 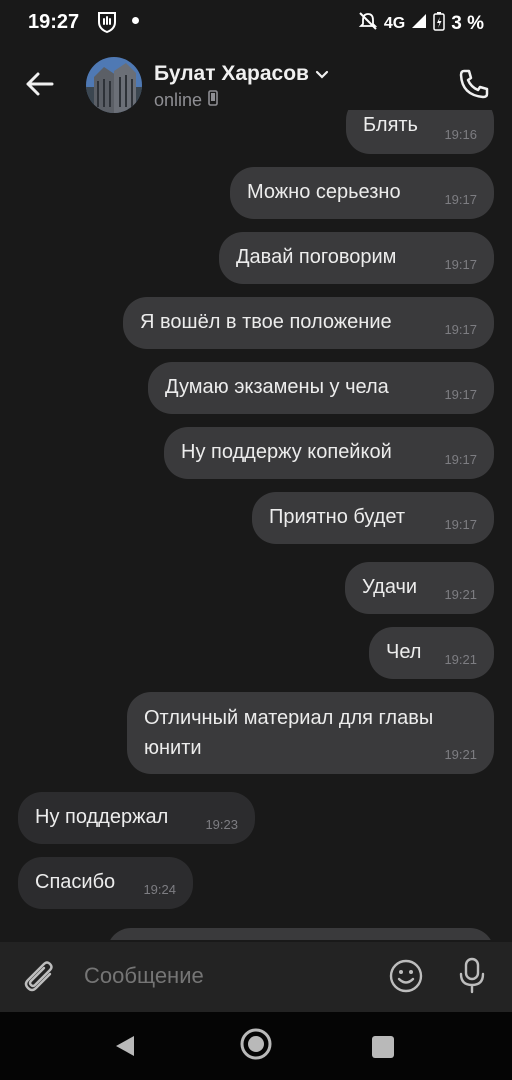 What do you see at coordinates (256, 22) in the screenshot?
I see `status-bar: 19:27 4G 3 %` at bounding box center [256, 22].